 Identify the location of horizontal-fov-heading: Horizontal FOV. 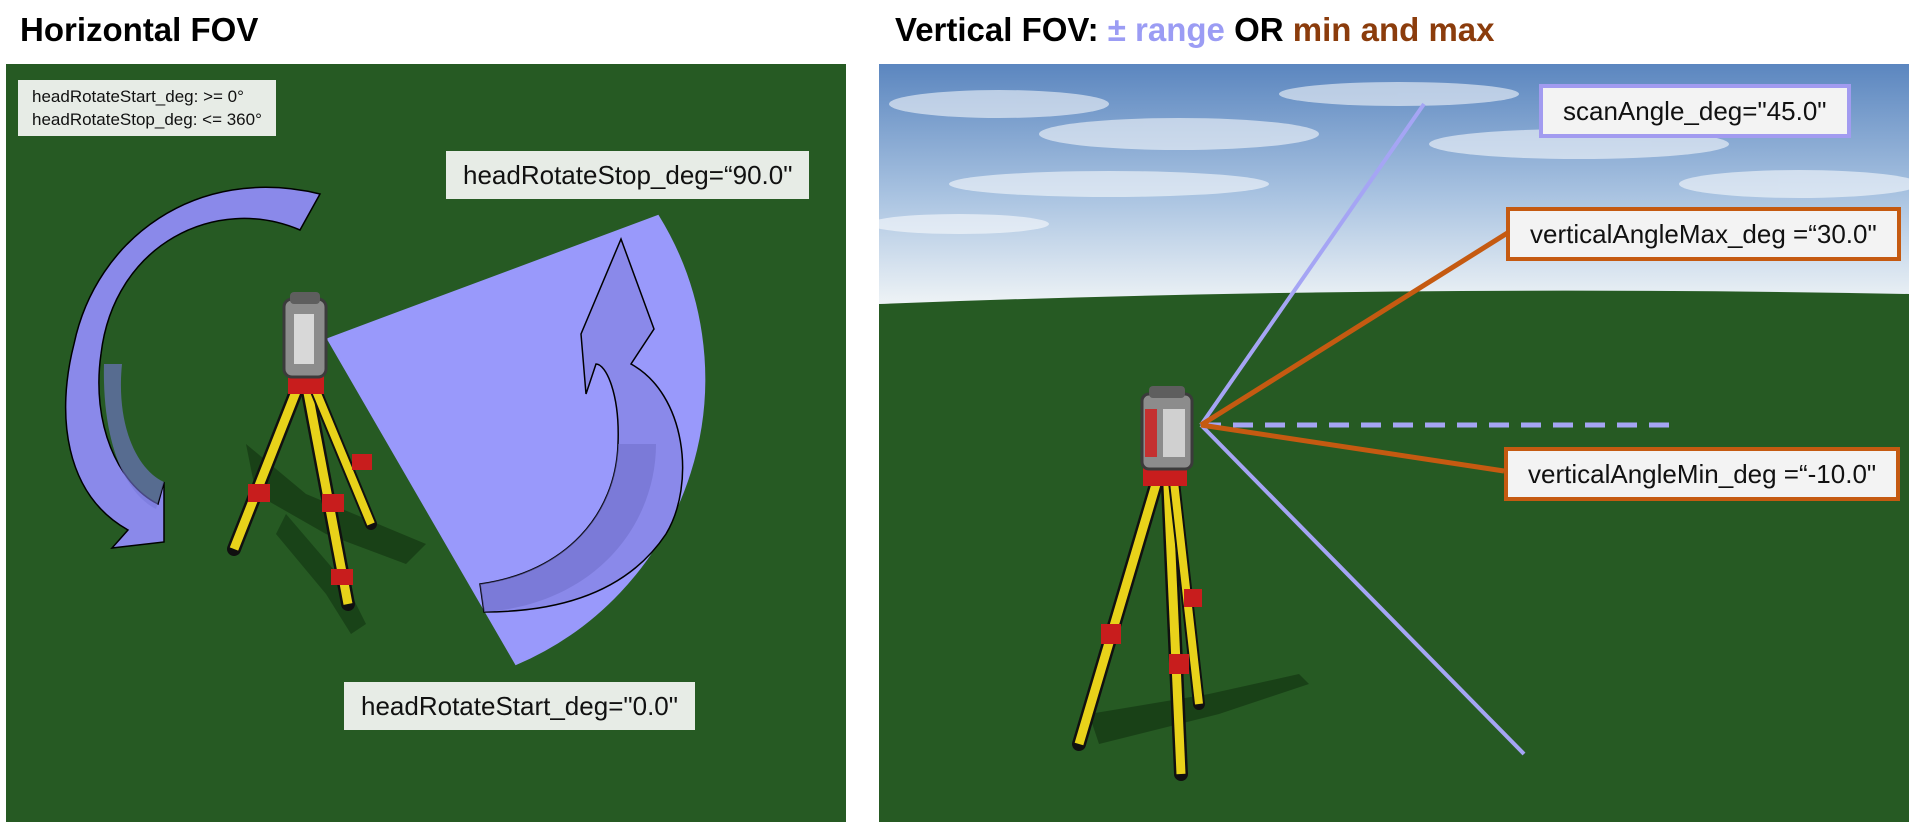
(139, 29).